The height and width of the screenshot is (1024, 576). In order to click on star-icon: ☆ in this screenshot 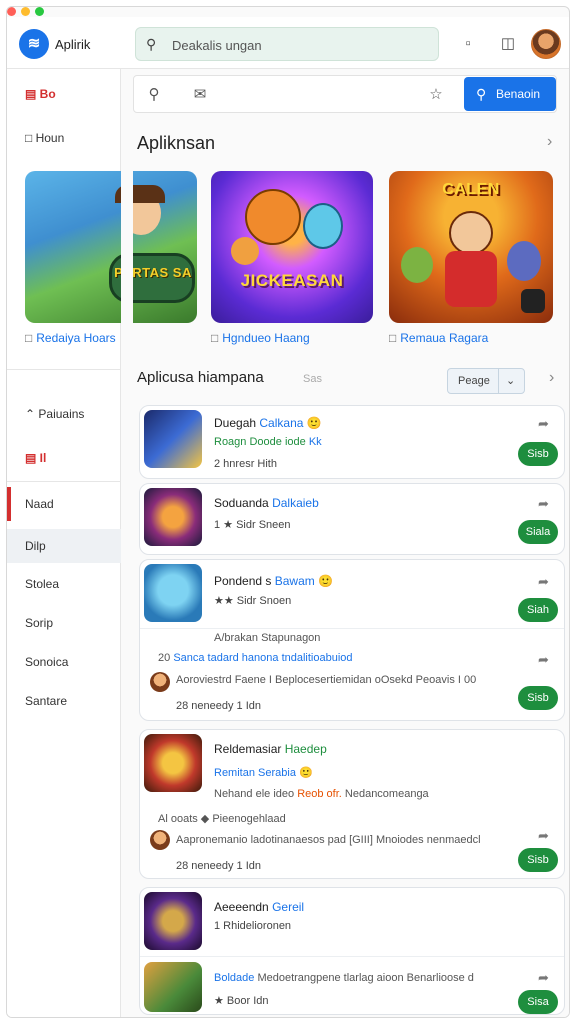, I will do `click(436, 95)`.